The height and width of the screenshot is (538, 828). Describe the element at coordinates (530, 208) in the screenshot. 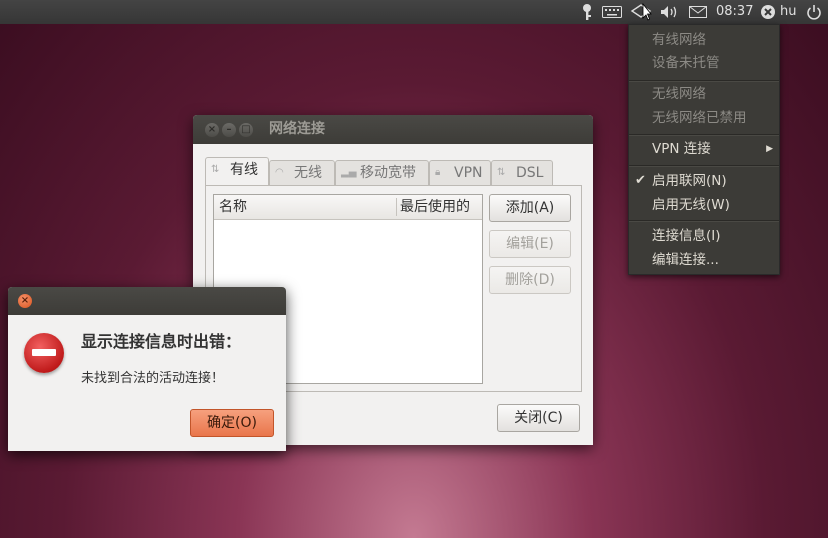

I see `add-button: 添加(A)` at that location.